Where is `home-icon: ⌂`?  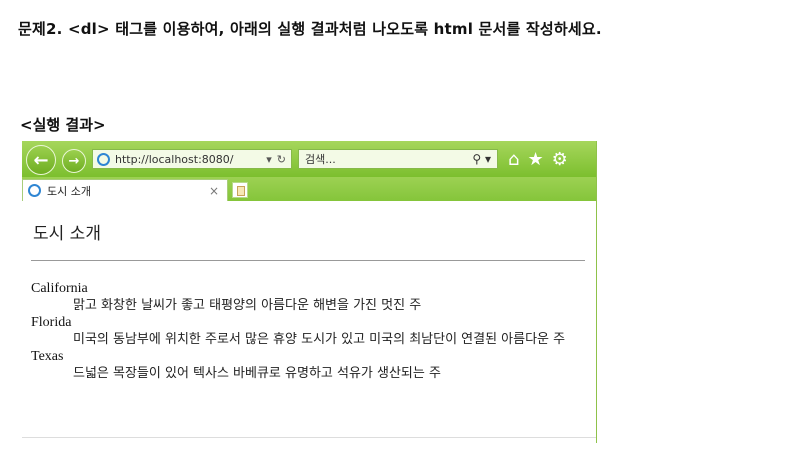
home-icon: ⌂ is located at coordinates (513, 159).